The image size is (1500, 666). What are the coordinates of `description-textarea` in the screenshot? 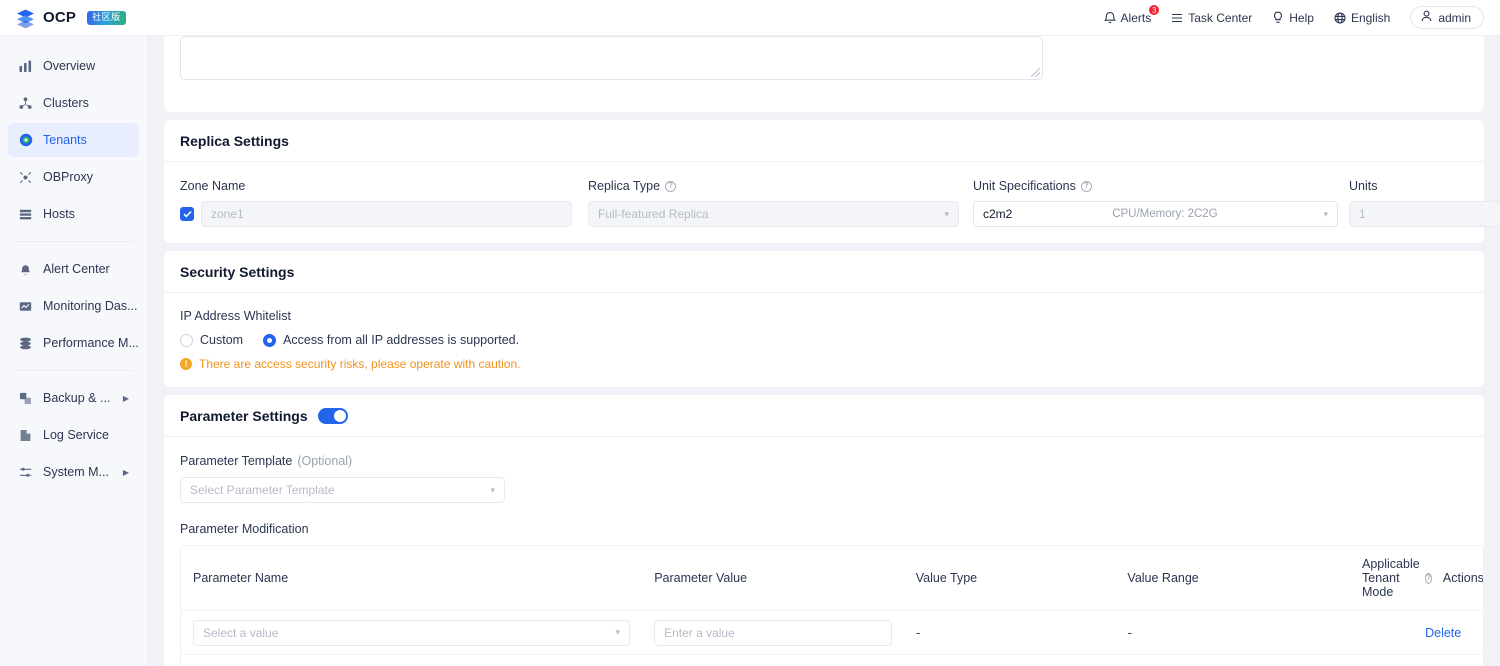 It's located at (611, 58).